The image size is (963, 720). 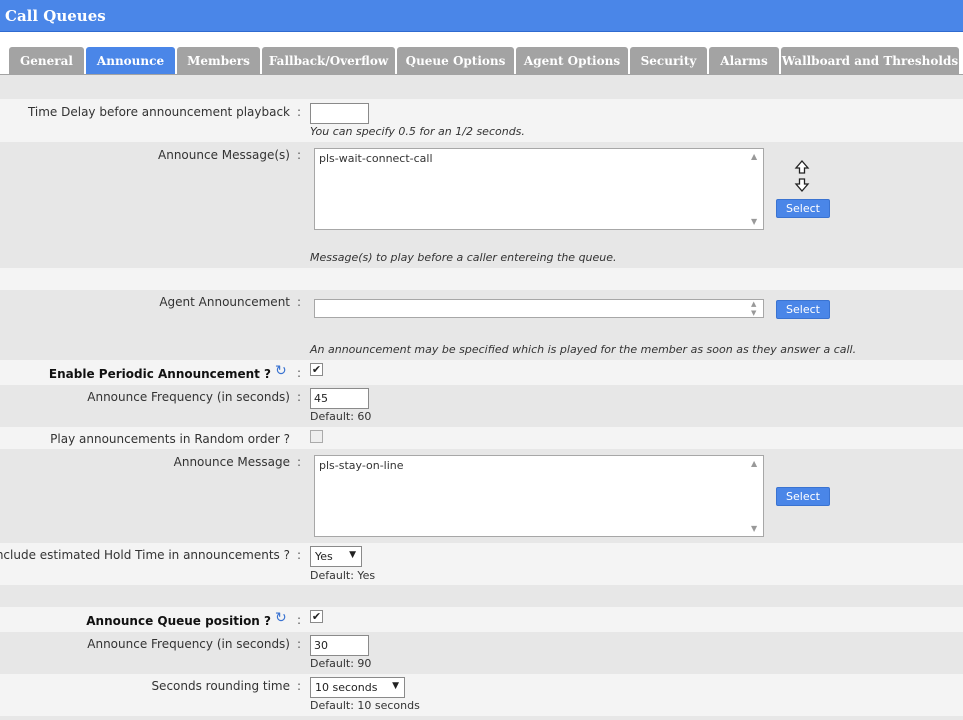 I want to click on random-order-checkbox, so click(x=316, y=436).